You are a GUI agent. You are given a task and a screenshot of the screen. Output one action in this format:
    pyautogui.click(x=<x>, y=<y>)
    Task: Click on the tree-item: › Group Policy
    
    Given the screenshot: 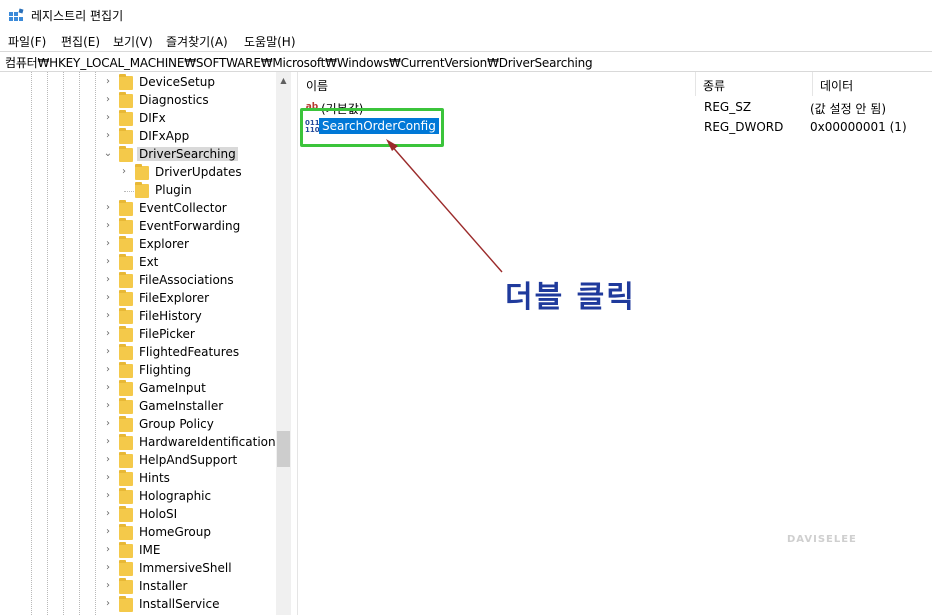 What is the action you would take?
    pyautogui.click(x=138, y=425)
    